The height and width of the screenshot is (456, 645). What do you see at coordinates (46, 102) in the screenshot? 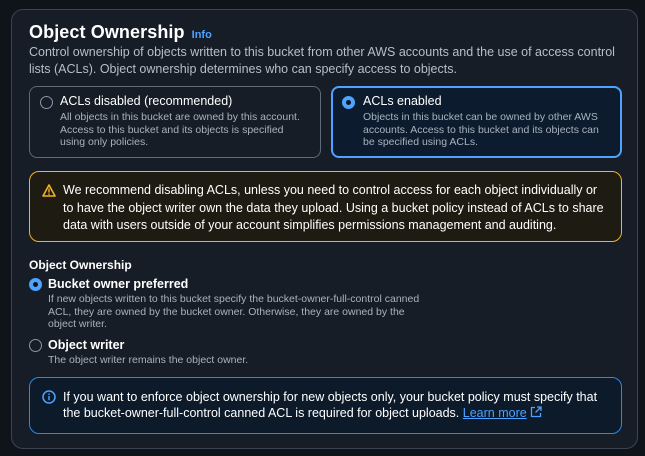
I see `radio-acls-disabled` at bounding box center [46, 102].